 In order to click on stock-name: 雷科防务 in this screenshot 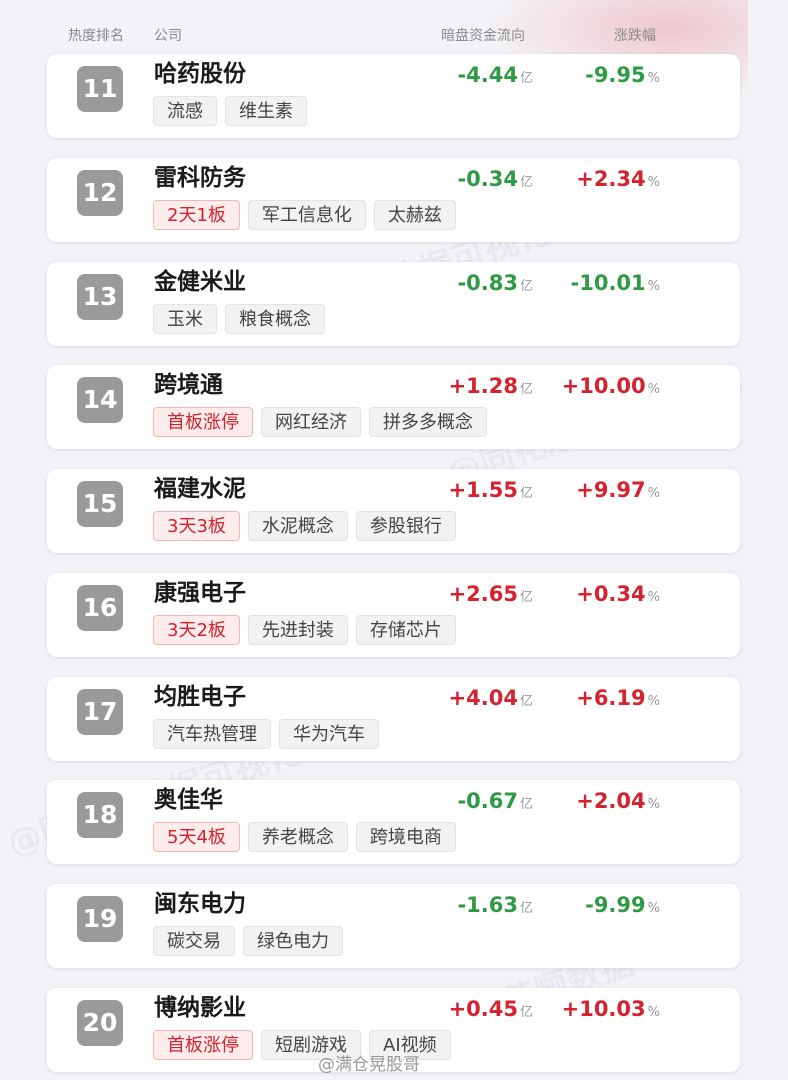, I will do `click(200, 178)`.